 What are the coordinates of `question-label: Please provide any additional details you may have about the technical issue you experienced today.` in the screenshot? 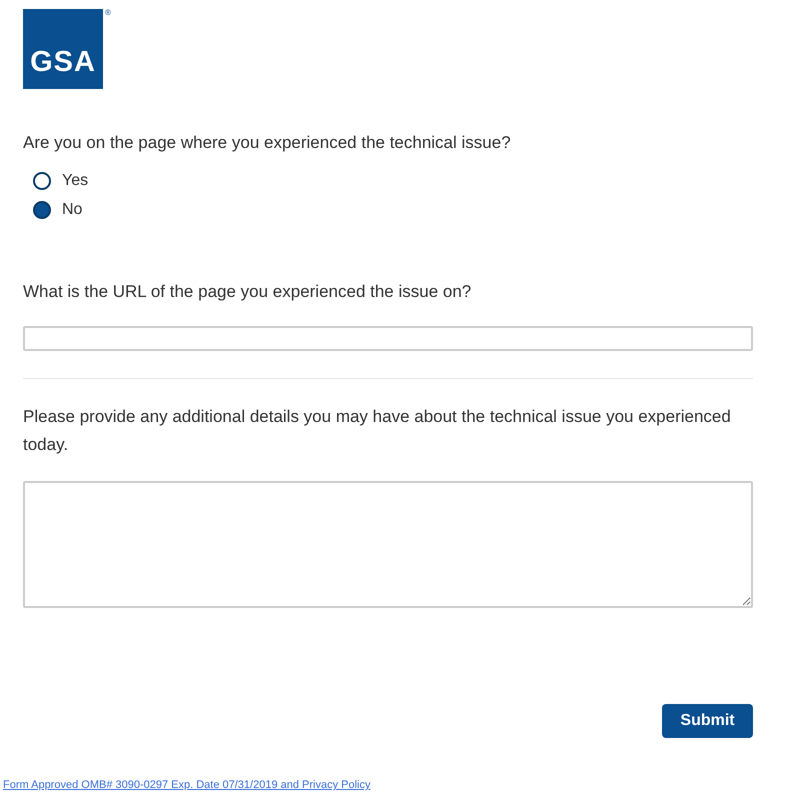 It's located at (377, 431).